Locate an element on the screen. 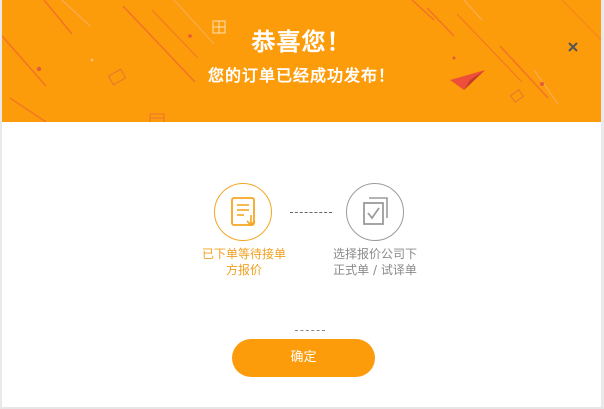 This screenshot has width=604, height=409. step-select-company-label: 选择报价公司下 正式单 / 试译单 is located at coordinates (375, 262).